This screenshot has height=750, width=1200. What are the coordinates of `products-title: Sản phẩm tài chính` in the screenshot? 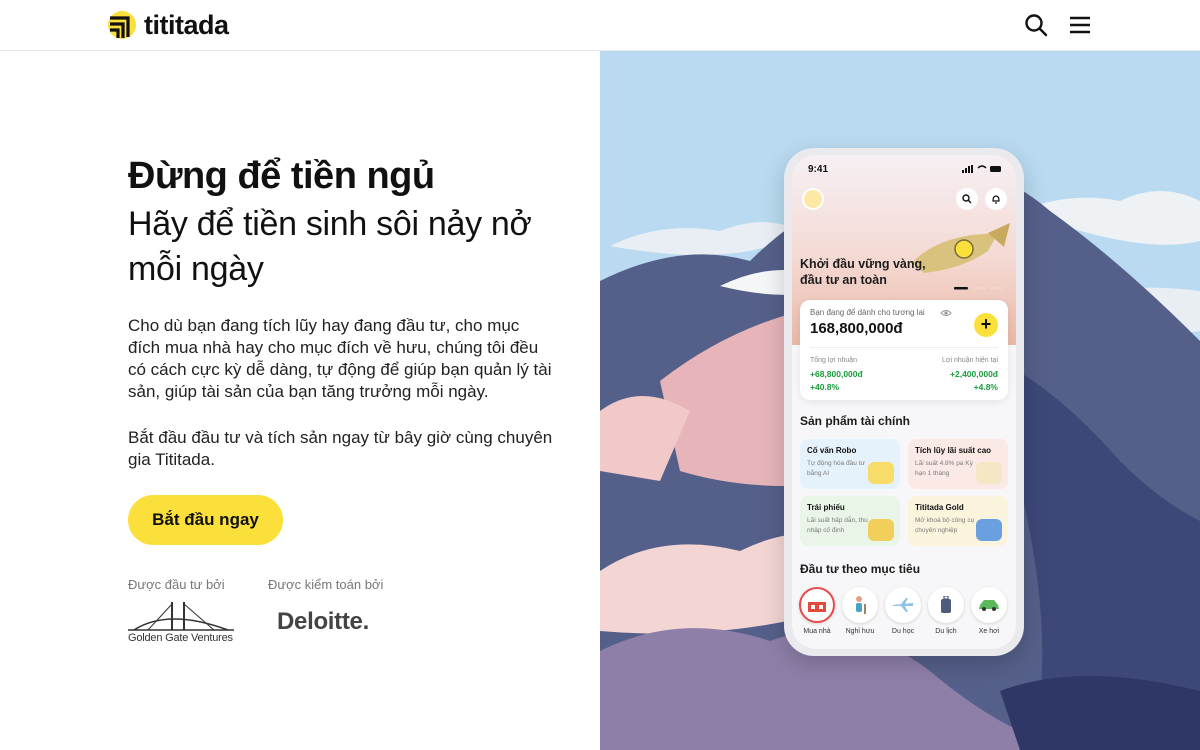 It's located at (855, 421).